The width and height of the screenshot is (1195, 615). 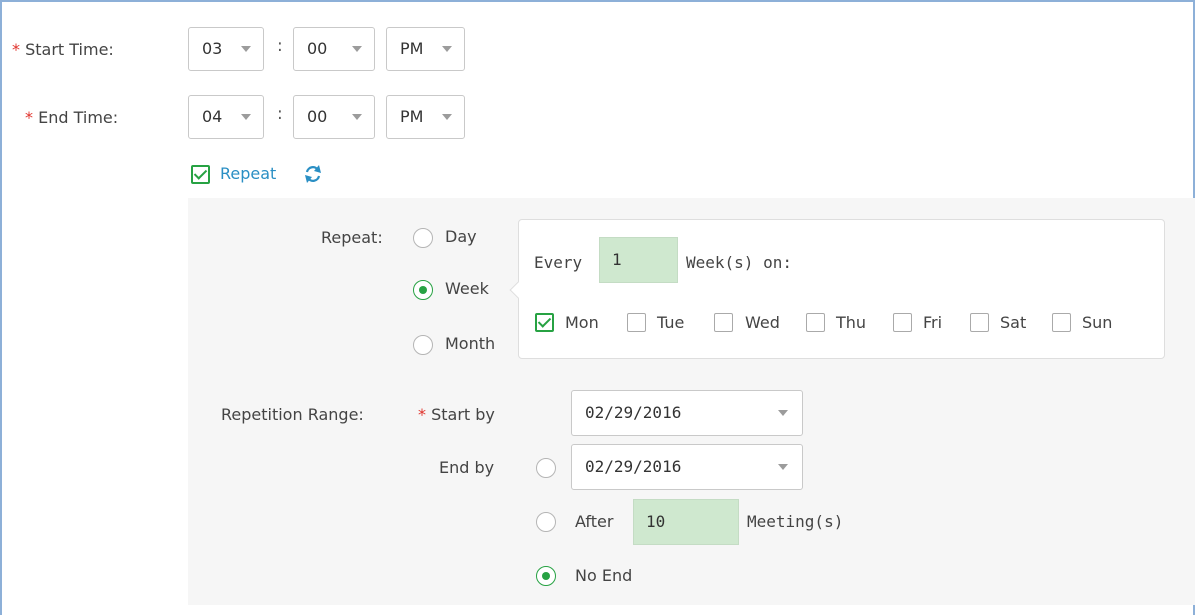 I want to click on meetings-label: Meeting(s), so click(x=795, y=521).